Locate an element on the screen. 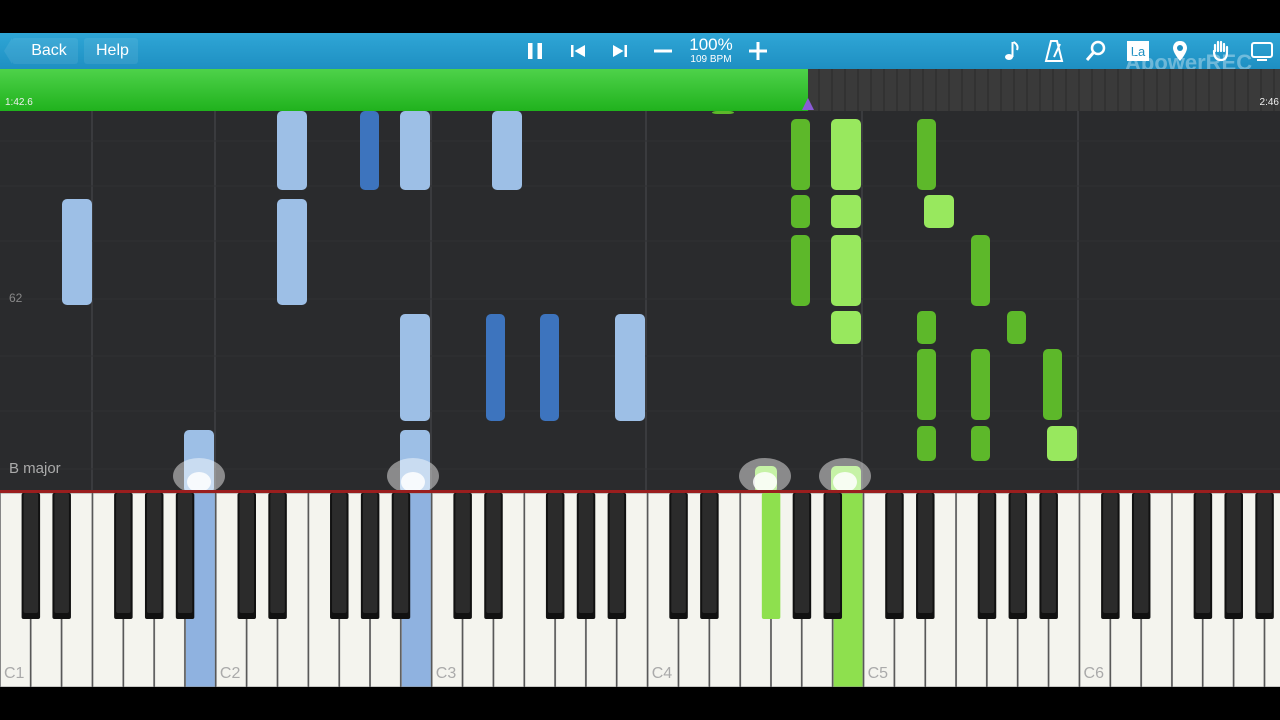 The width and height of the screenshot is (1280, 720). top-black-bar is located at coordinates (640, 16).